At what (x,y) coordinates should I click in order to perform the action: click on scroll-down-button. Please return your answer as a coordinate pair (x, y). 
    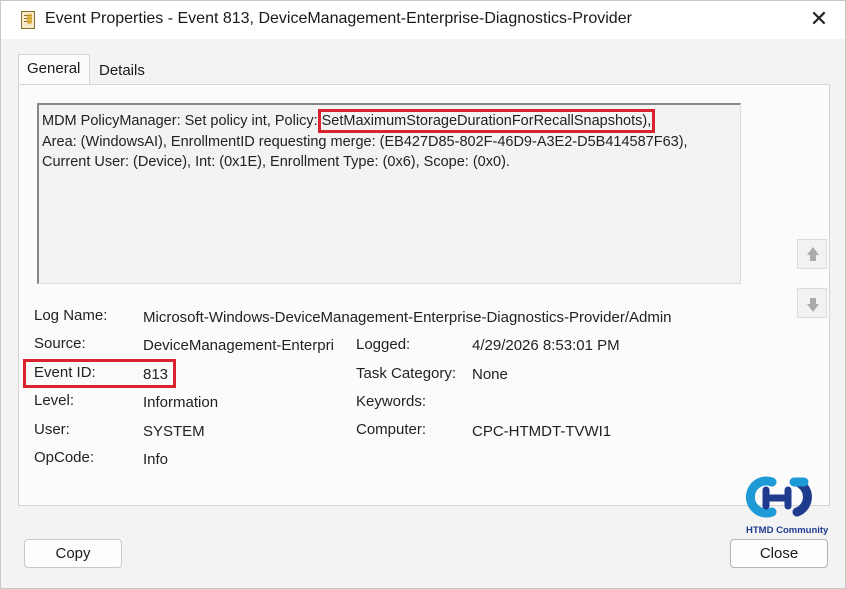
    Looking at the image, I should click on (812, 303).